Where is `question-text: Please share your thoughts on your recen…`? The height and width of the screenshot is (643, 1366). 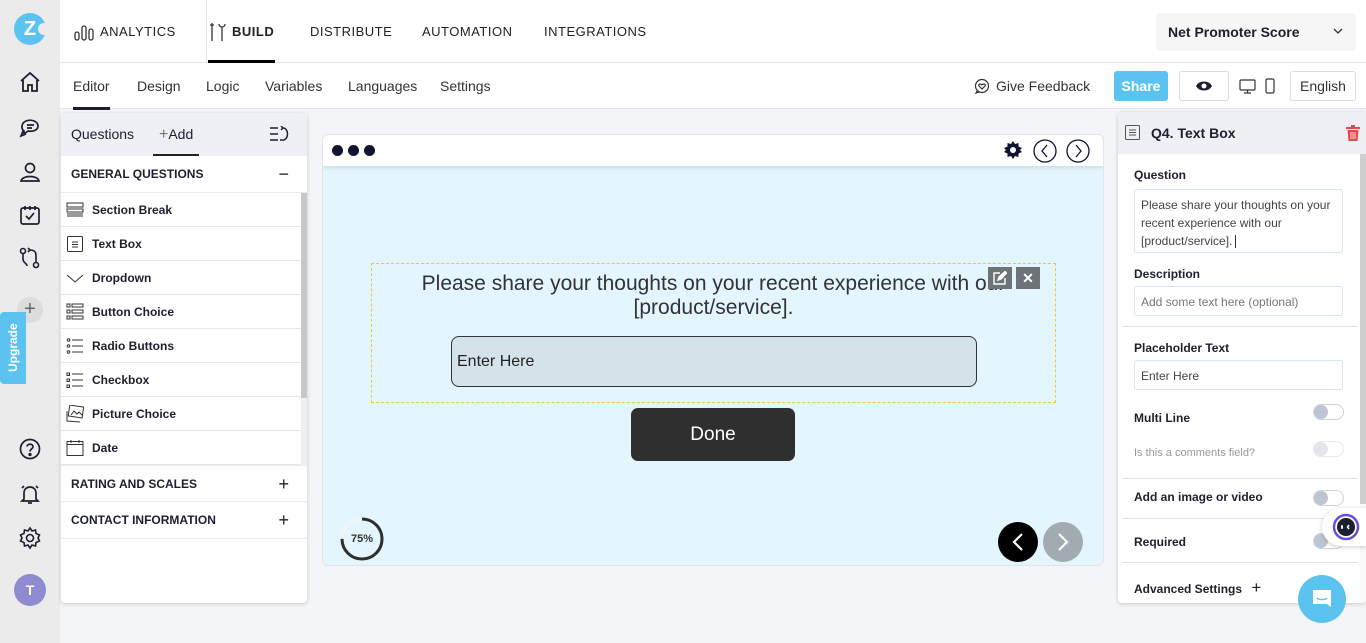
question-text: Please share your thoughts on your recen… is located at coordinates (713, 296).